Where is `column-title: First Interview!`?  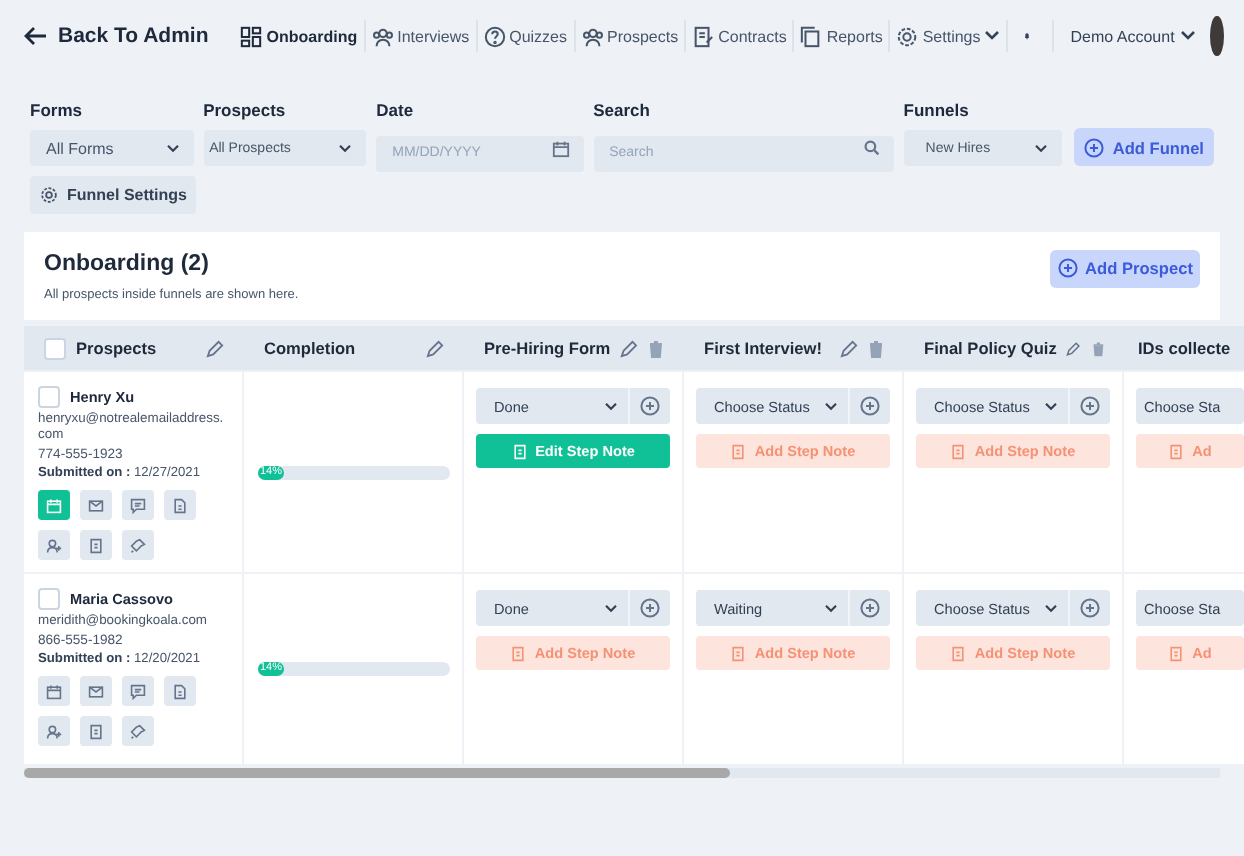
column-title: First Interview! is located at coordinates (764, 348).